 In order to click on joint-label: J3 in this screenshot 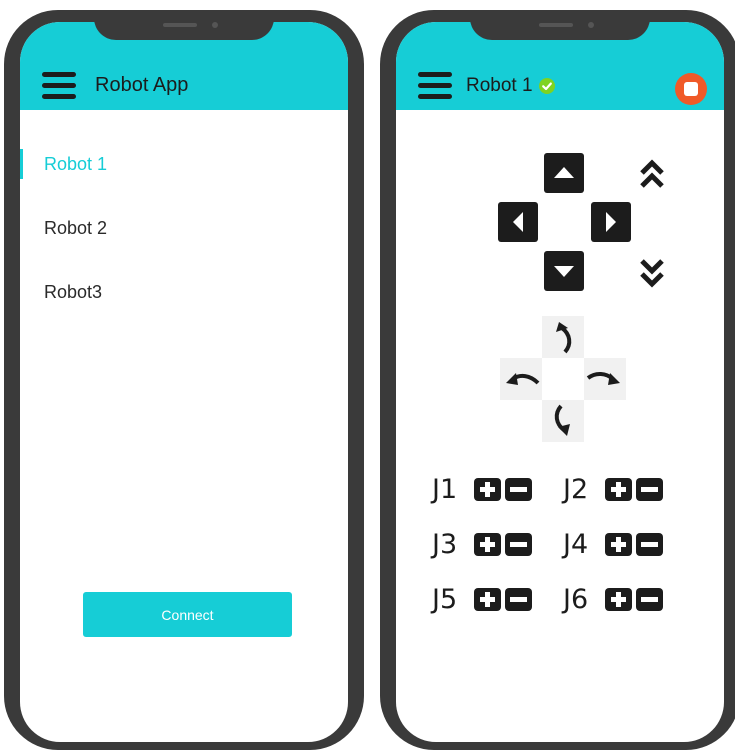, I will do `click(445, 544)`.